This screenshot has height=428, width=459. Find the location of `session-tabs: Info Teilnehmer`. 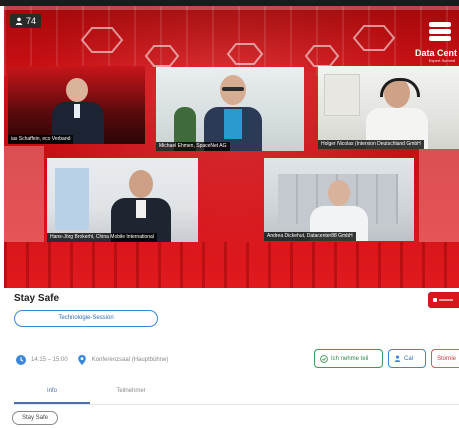

session-tabs: Info Teilnehmer is located at coordinates (236, 394).